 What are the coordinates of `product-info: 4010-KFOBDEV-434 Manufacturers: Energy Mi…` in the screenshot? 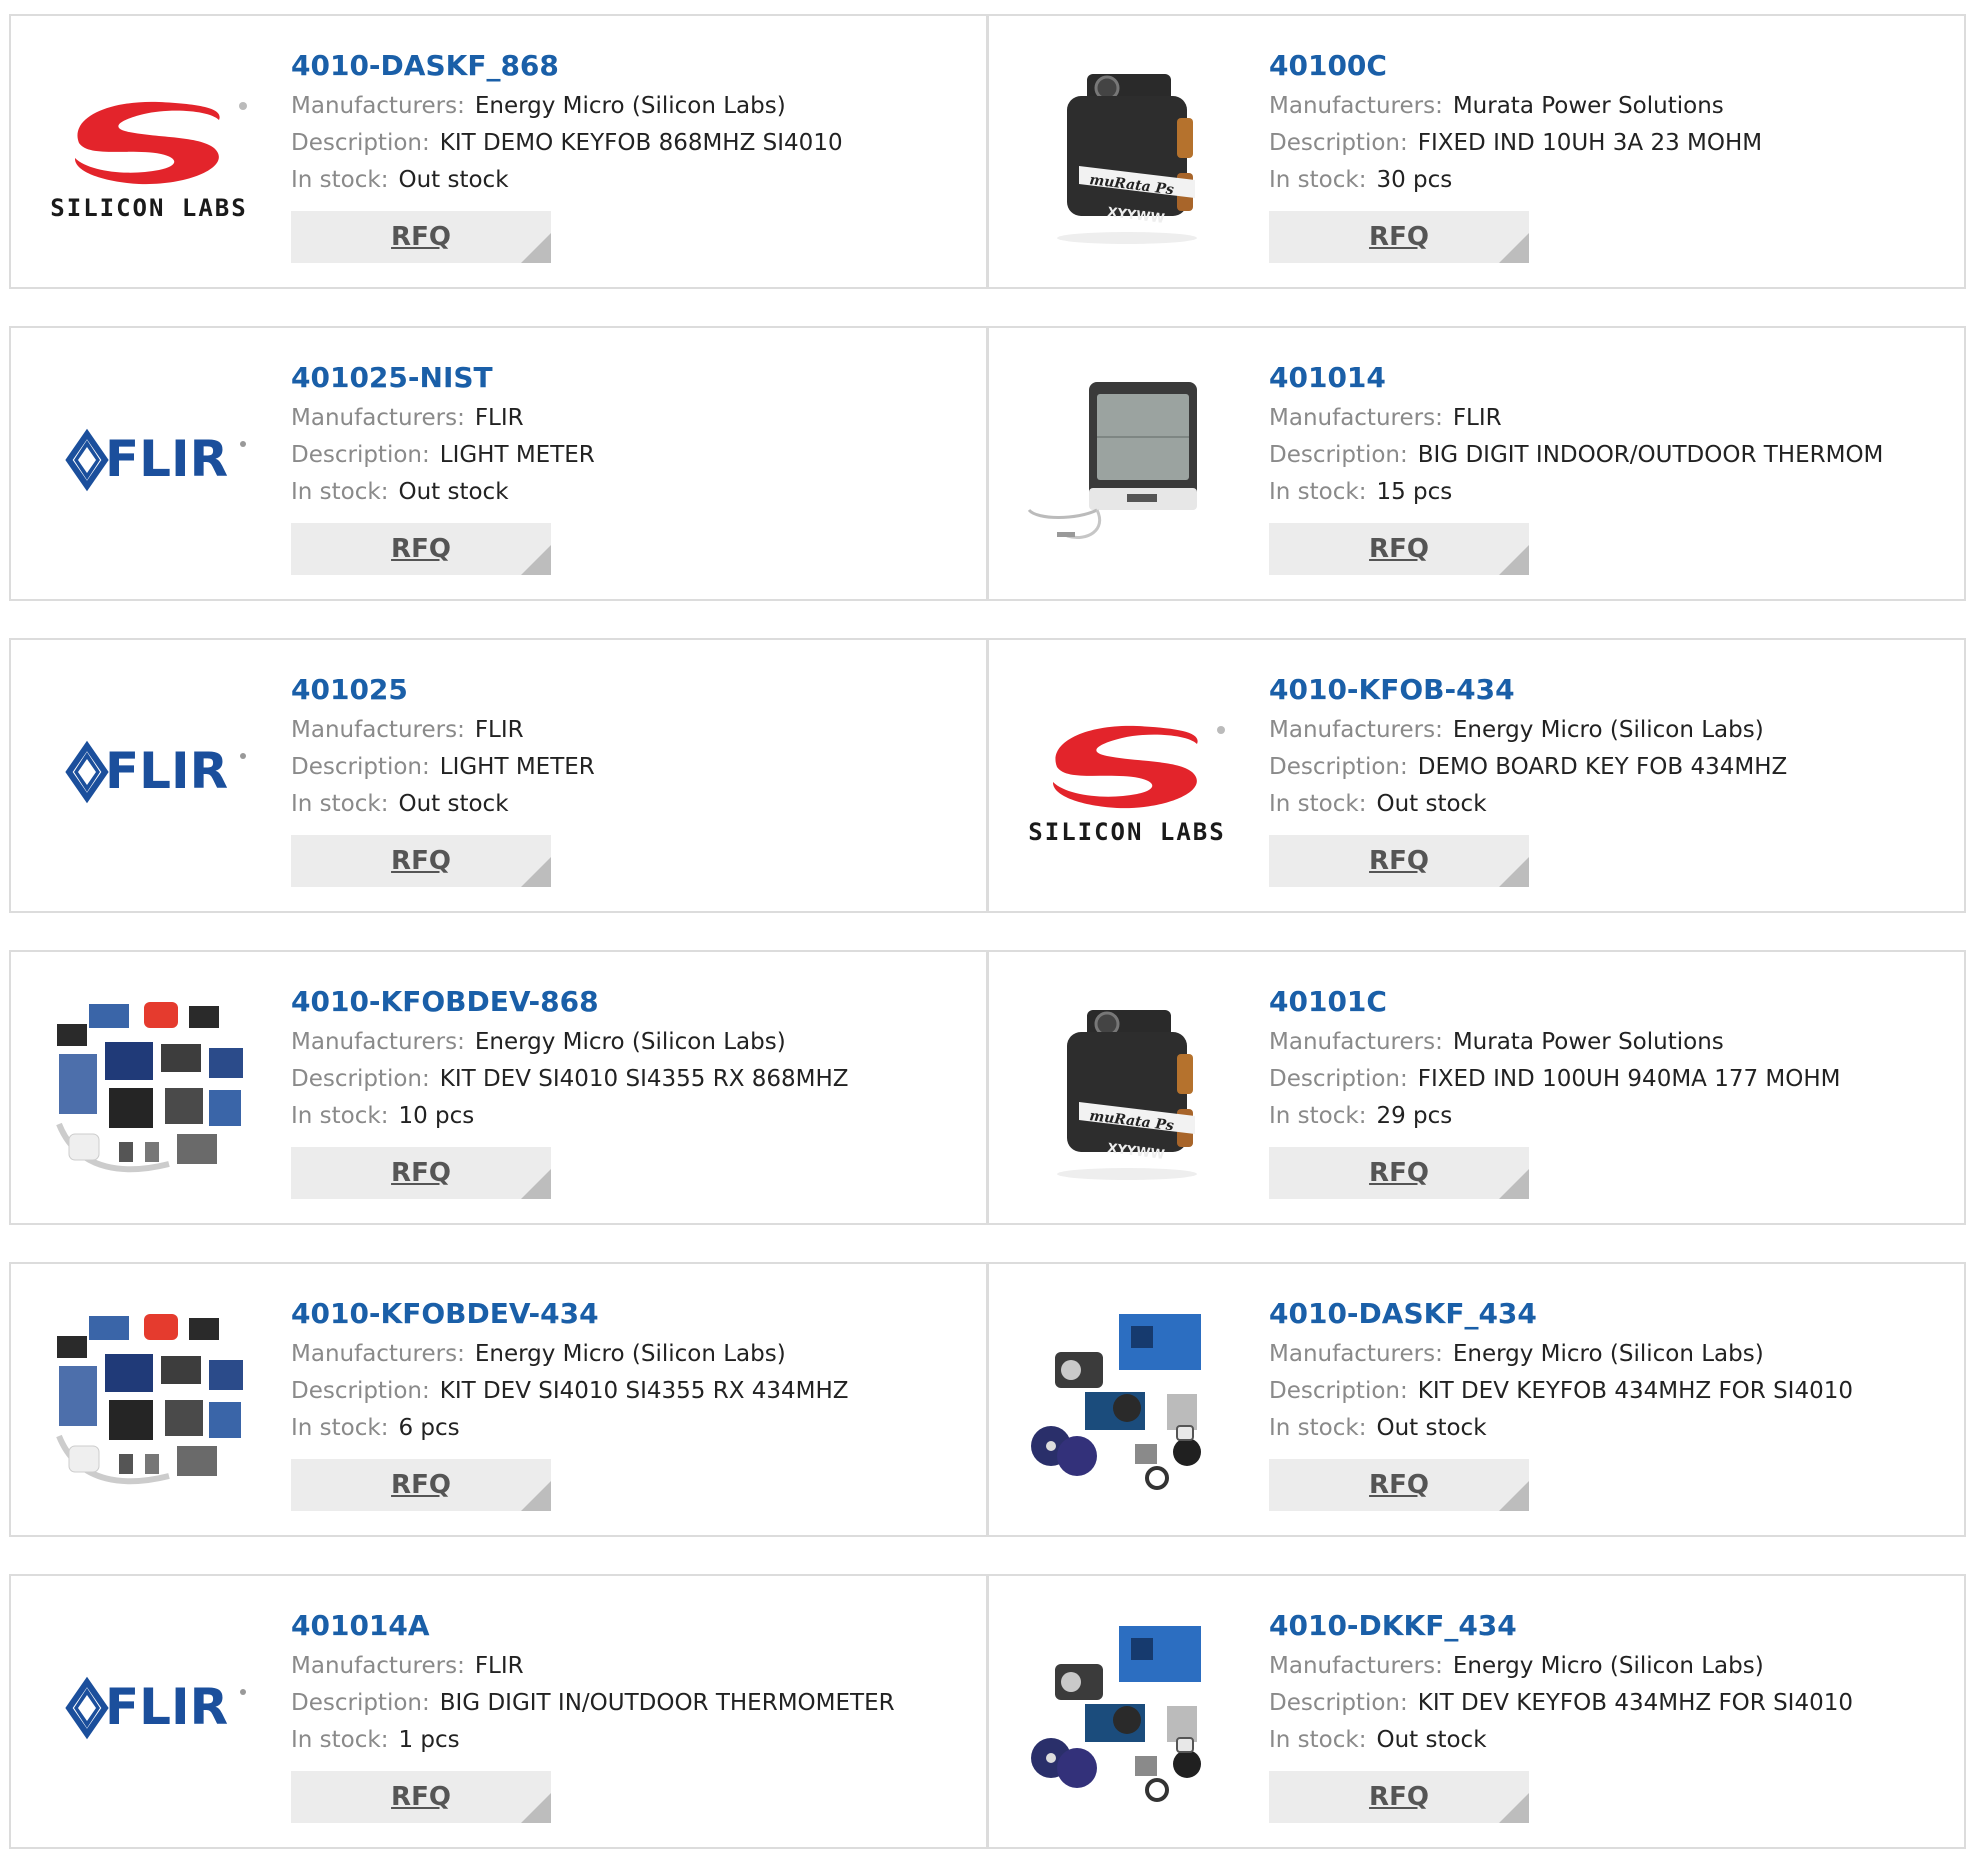 It's located at (632, 1401).